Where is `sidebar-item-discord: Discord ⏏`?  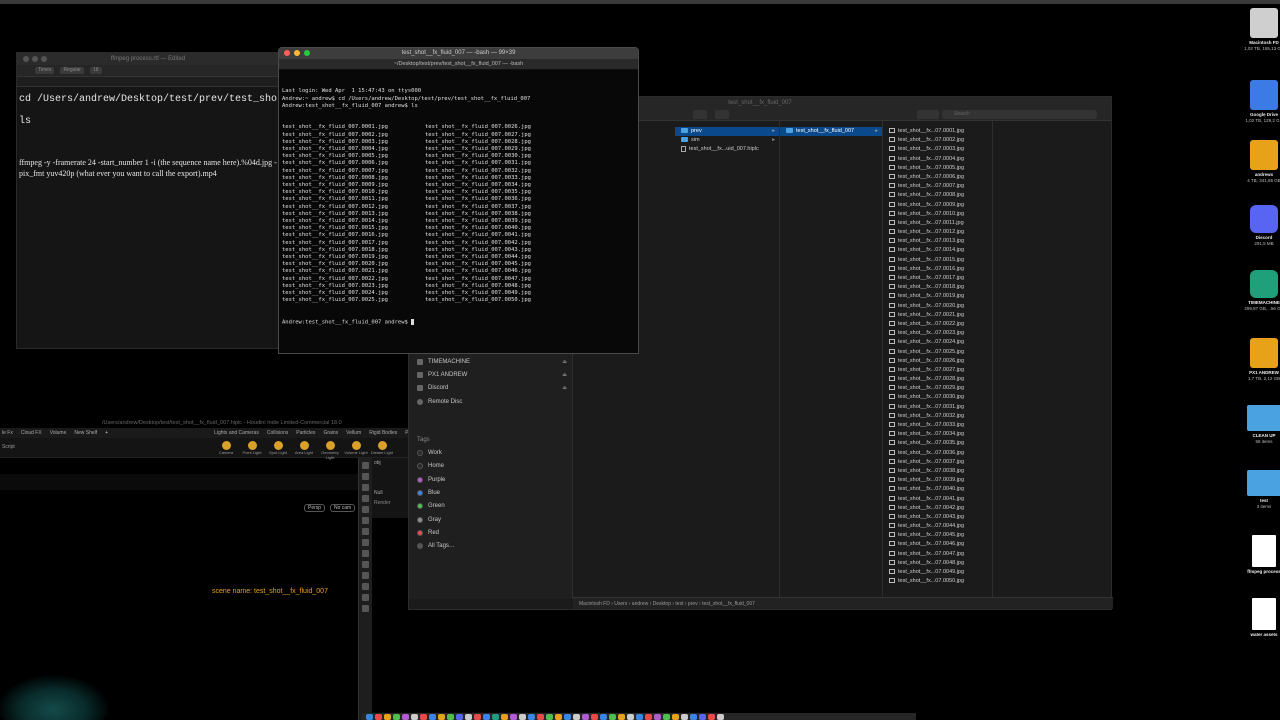
sidebar-item-discord: Discord ⏏ is located at coordinates (492, 388).